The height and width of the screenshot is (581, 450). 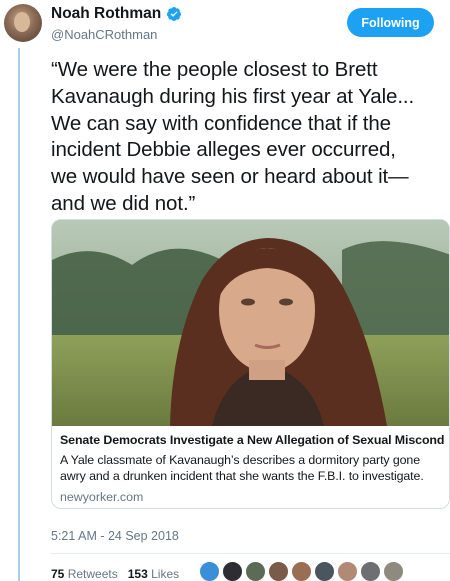 I want to click on retweets-count: 75, so click(x=58, y=573).